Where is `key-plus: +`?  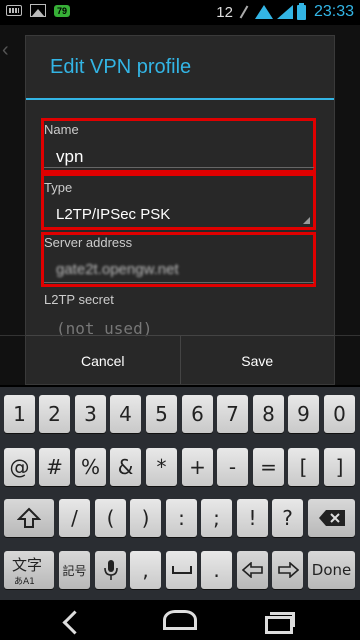
key-plus: + is located at coordinates (197, 467).